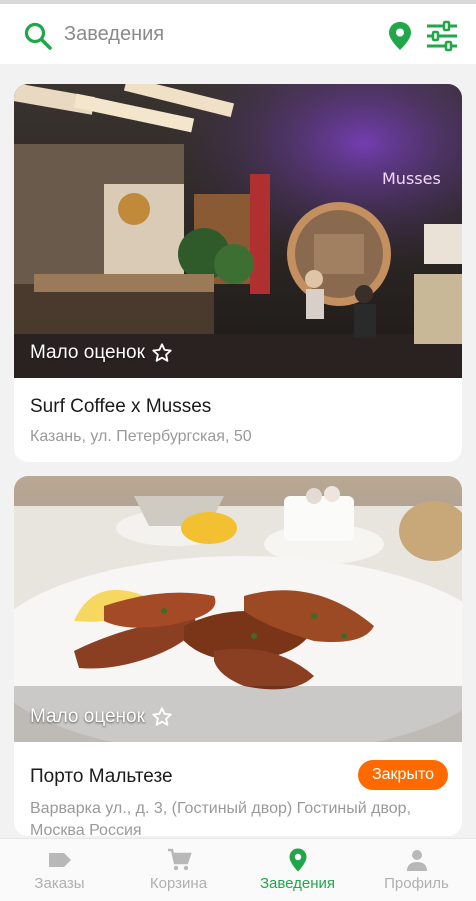 The width and height of the screenshot is (476, 901). What do you see at coordinates (411, 178) in the screenshot?
I see `svg-text: Musses` at bounding box center [411, 178].